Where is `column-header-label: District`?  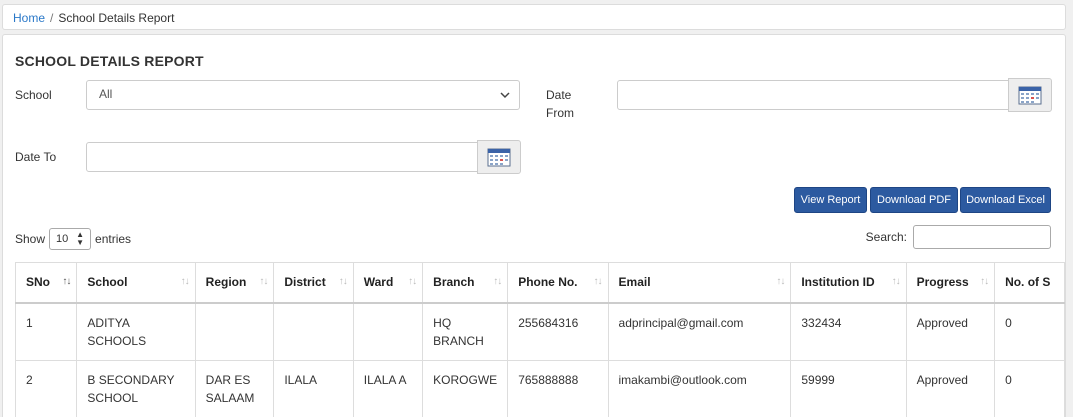
column-header-label: District is located at coordinates (305, 282).